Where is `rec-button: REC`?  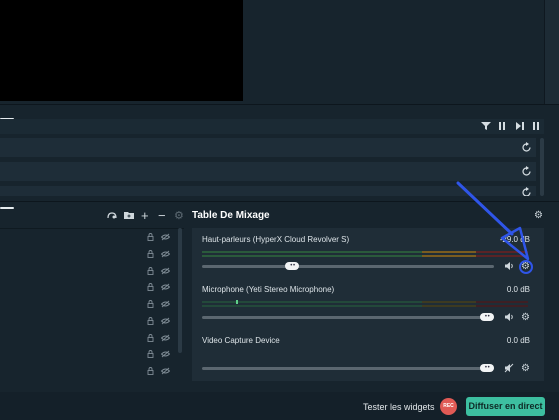 rec-button: REC is located at coordinates (448, 406).